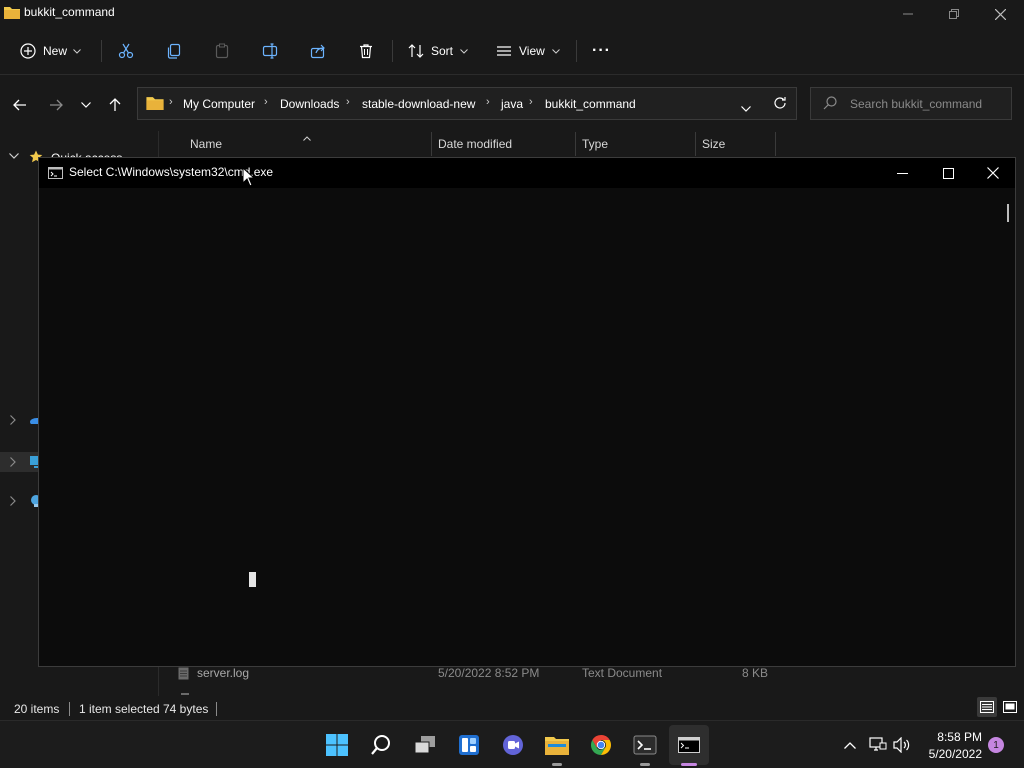  Describe the element at coordinates (713, 144) in the screenshot. I see `column-header-size: Size` at that location.